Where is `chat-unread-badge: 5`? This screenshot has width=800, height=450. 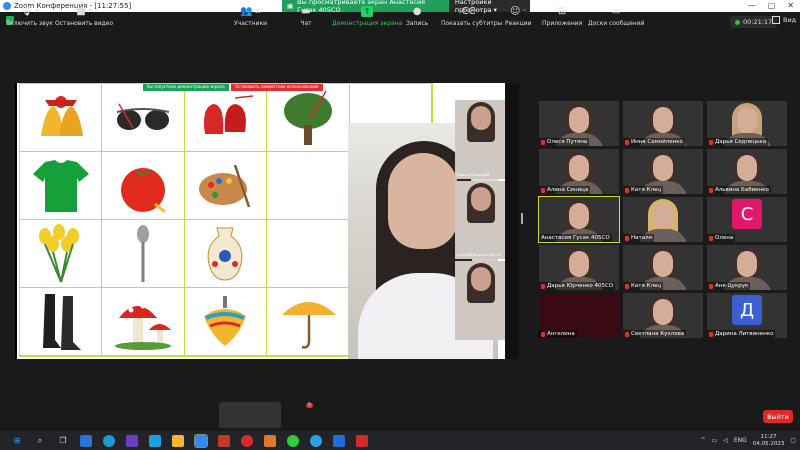
chat-unread-badge: 5 is located at coordinates (309, 405).